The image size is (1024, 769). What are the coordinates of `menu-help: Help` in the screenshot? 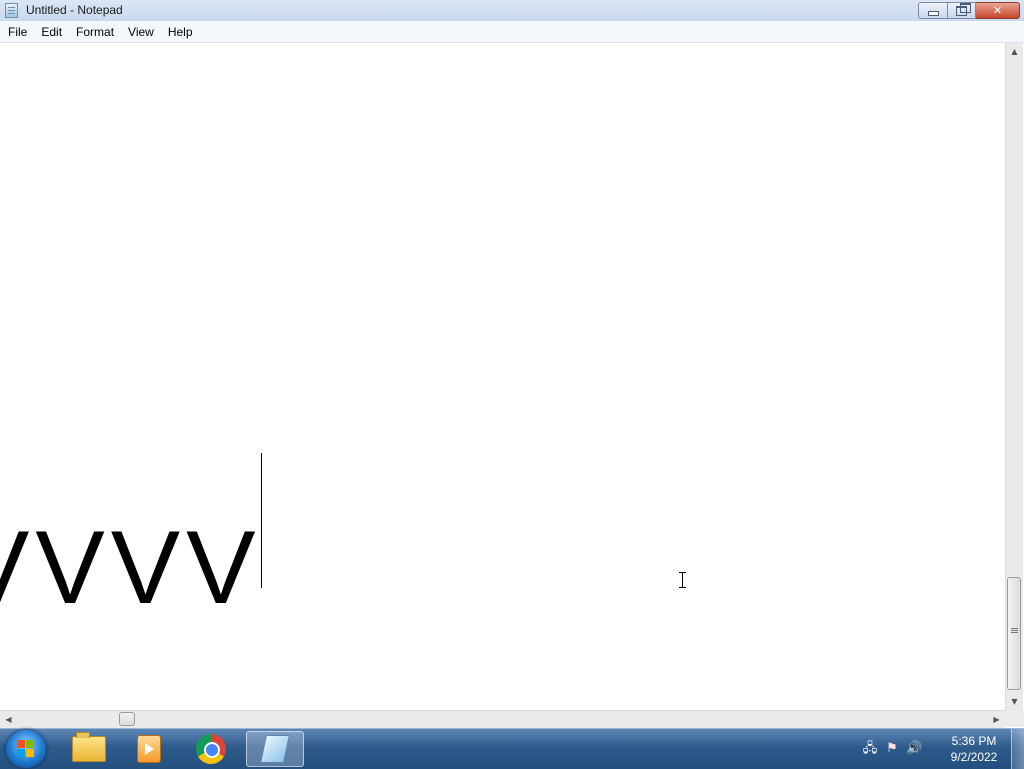 It's located at (180, 32).